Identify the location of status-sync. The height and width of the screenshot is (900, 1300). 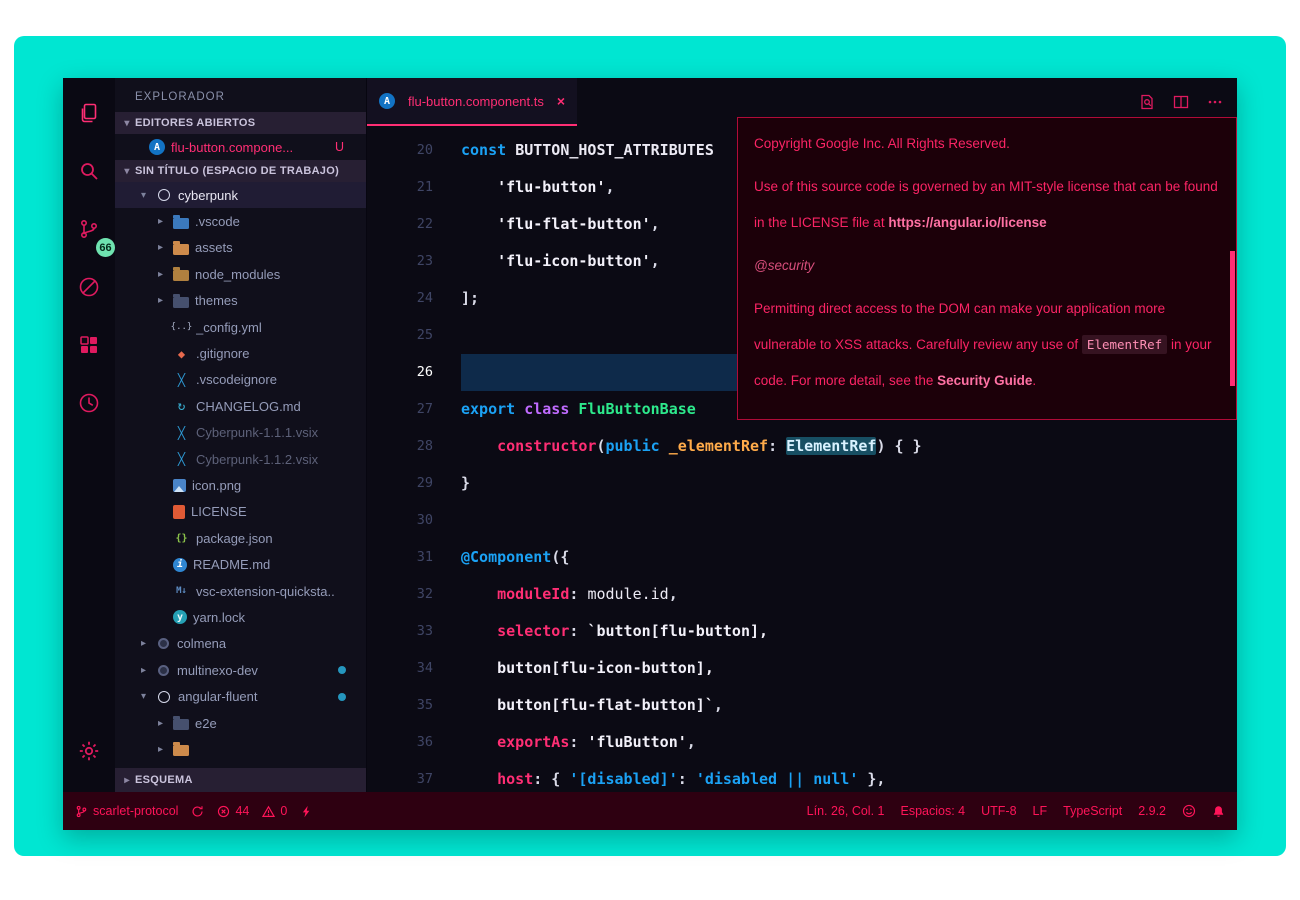
(197, 811).